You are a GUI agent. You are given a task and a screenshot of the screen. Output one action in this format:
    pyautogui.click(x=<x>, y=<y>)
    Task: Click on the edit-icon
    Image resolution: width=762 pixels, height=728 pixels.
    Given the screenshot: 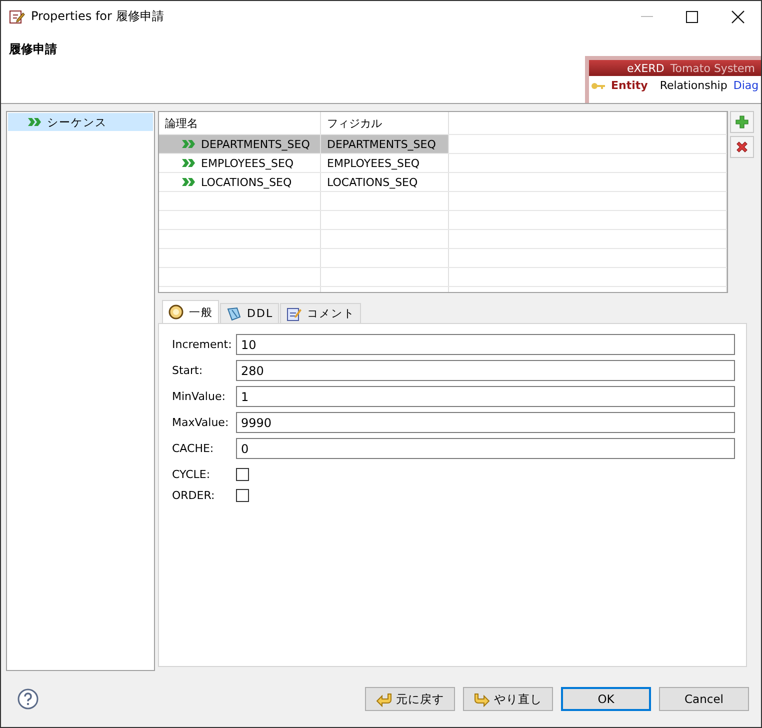 What is the action you would take?
    pyautogui.click(x=17, y=16)
    